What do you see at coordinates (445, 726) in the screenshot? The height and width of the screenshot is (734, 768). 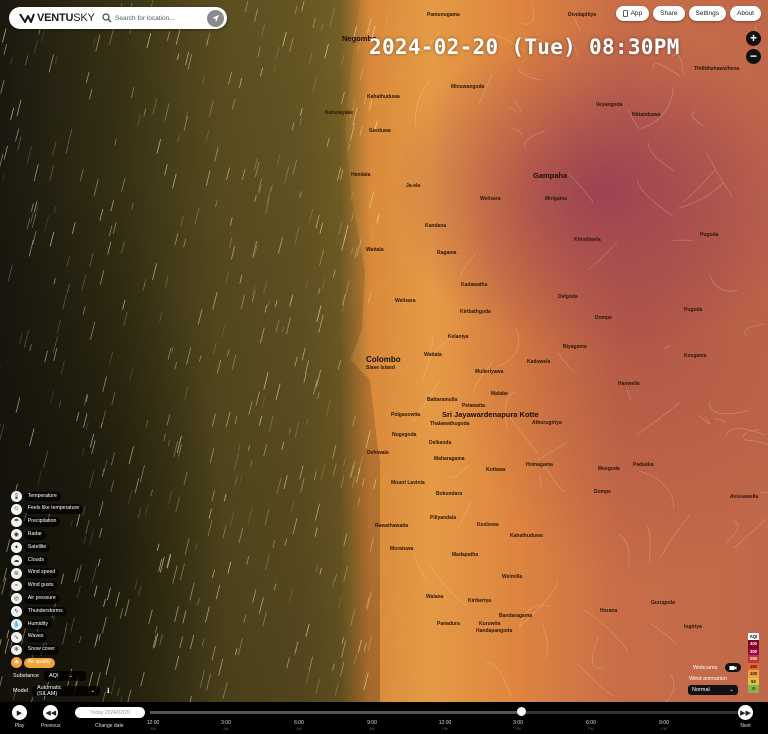 I see `timeline-tick: 12:00 PM` at bounding box center [445, 726].